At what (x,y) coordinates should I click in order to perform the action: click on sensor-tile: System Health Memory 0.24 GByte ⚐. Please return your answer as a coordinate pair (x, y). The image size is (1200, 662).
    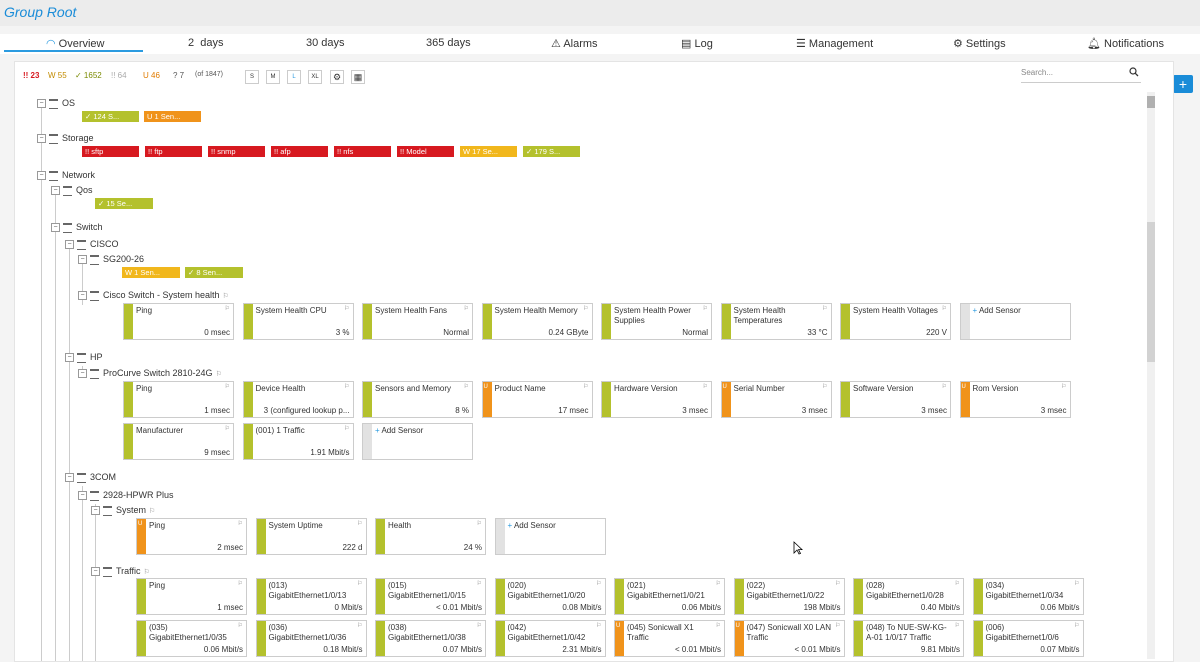
    Looking at the image, I should click on (537, 321).